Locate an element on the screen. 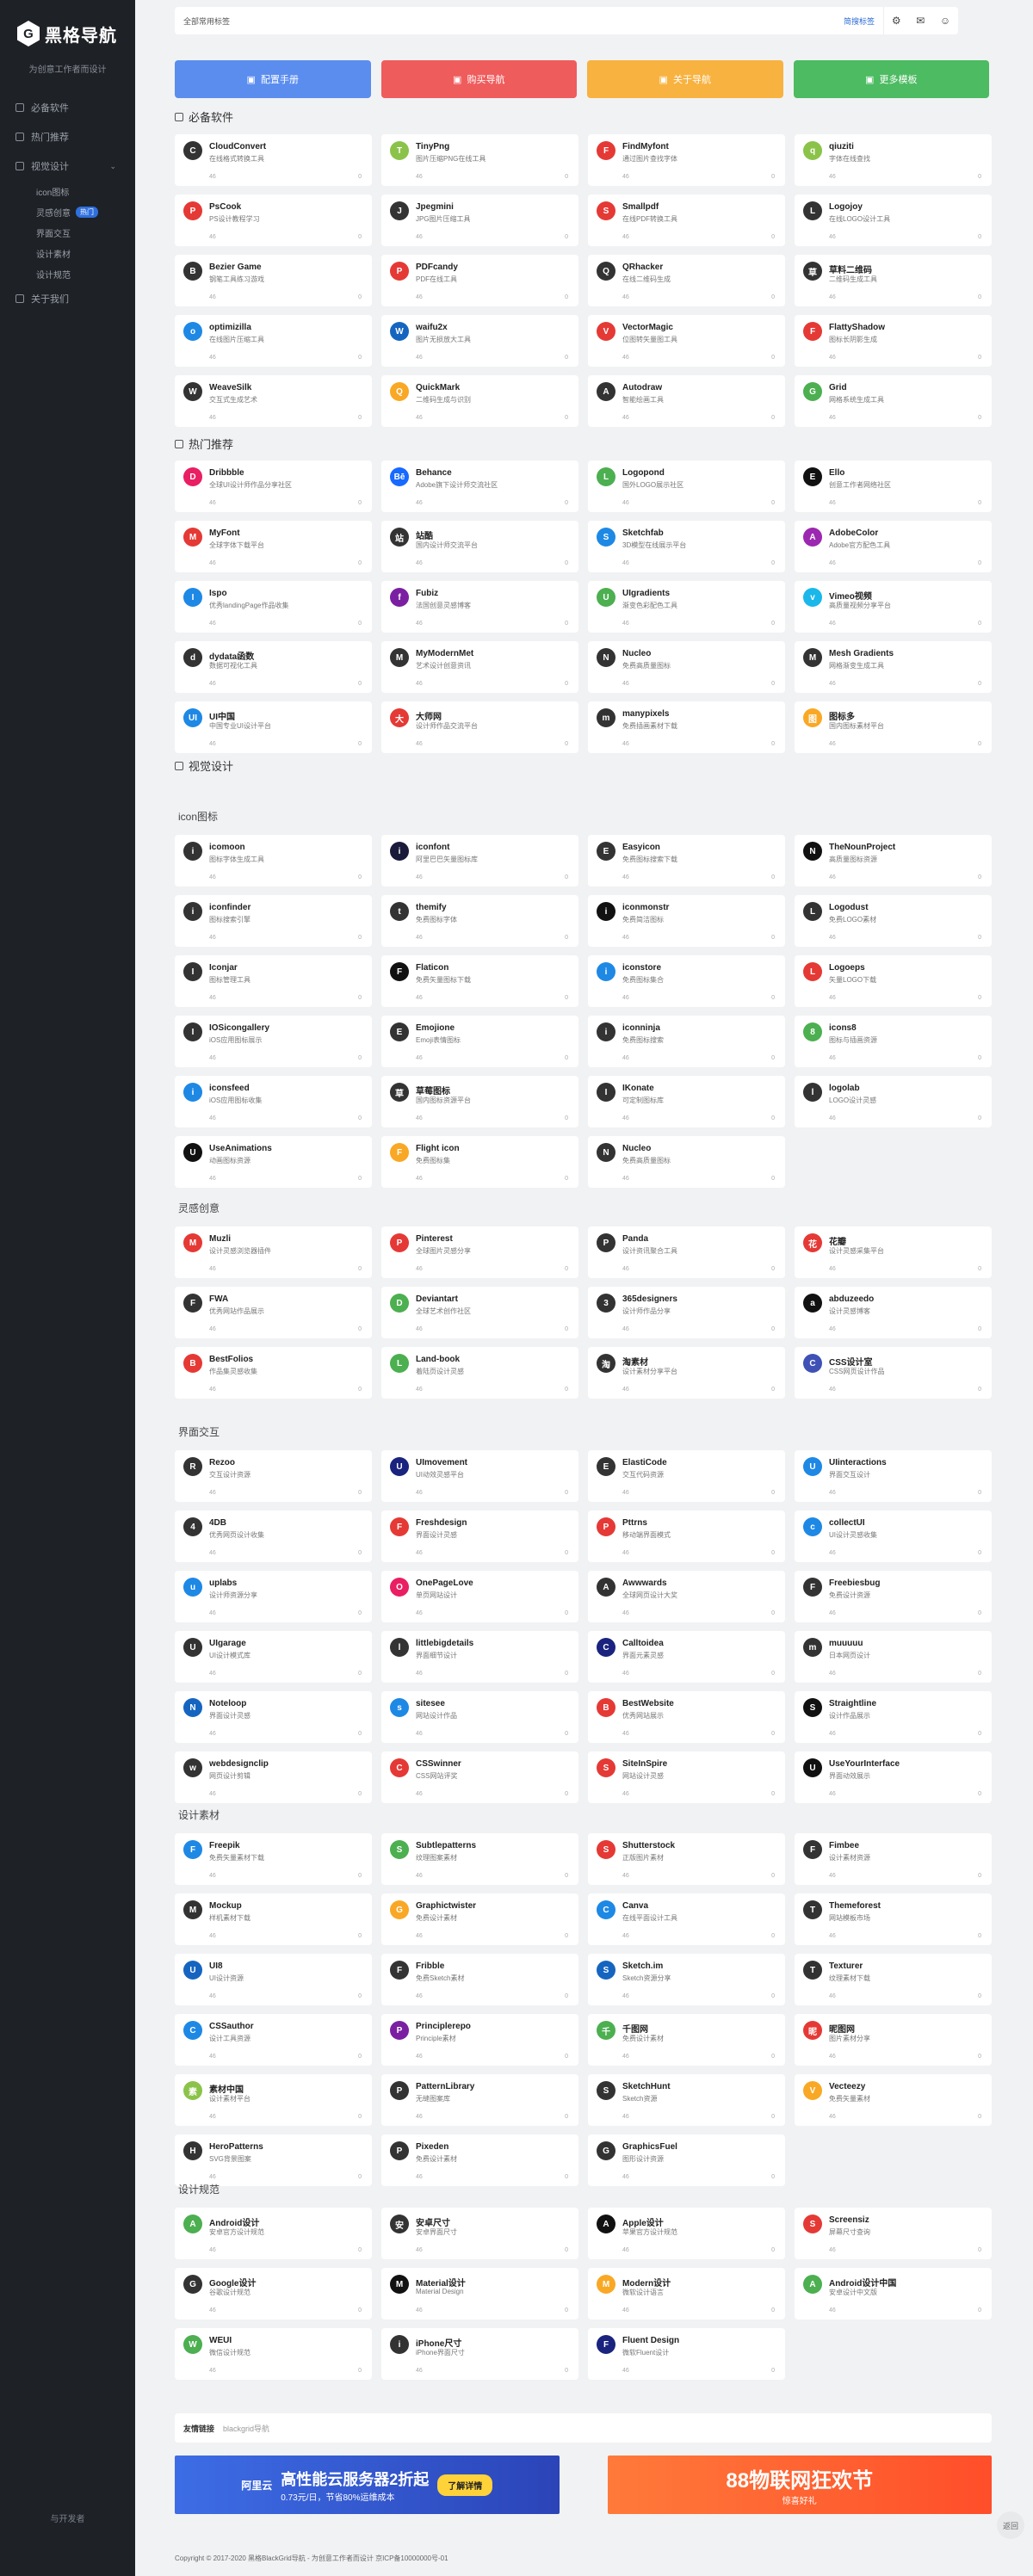  site-card: P Principlerepo Principle素材 46 0 is located at coordinates (479, 2040).